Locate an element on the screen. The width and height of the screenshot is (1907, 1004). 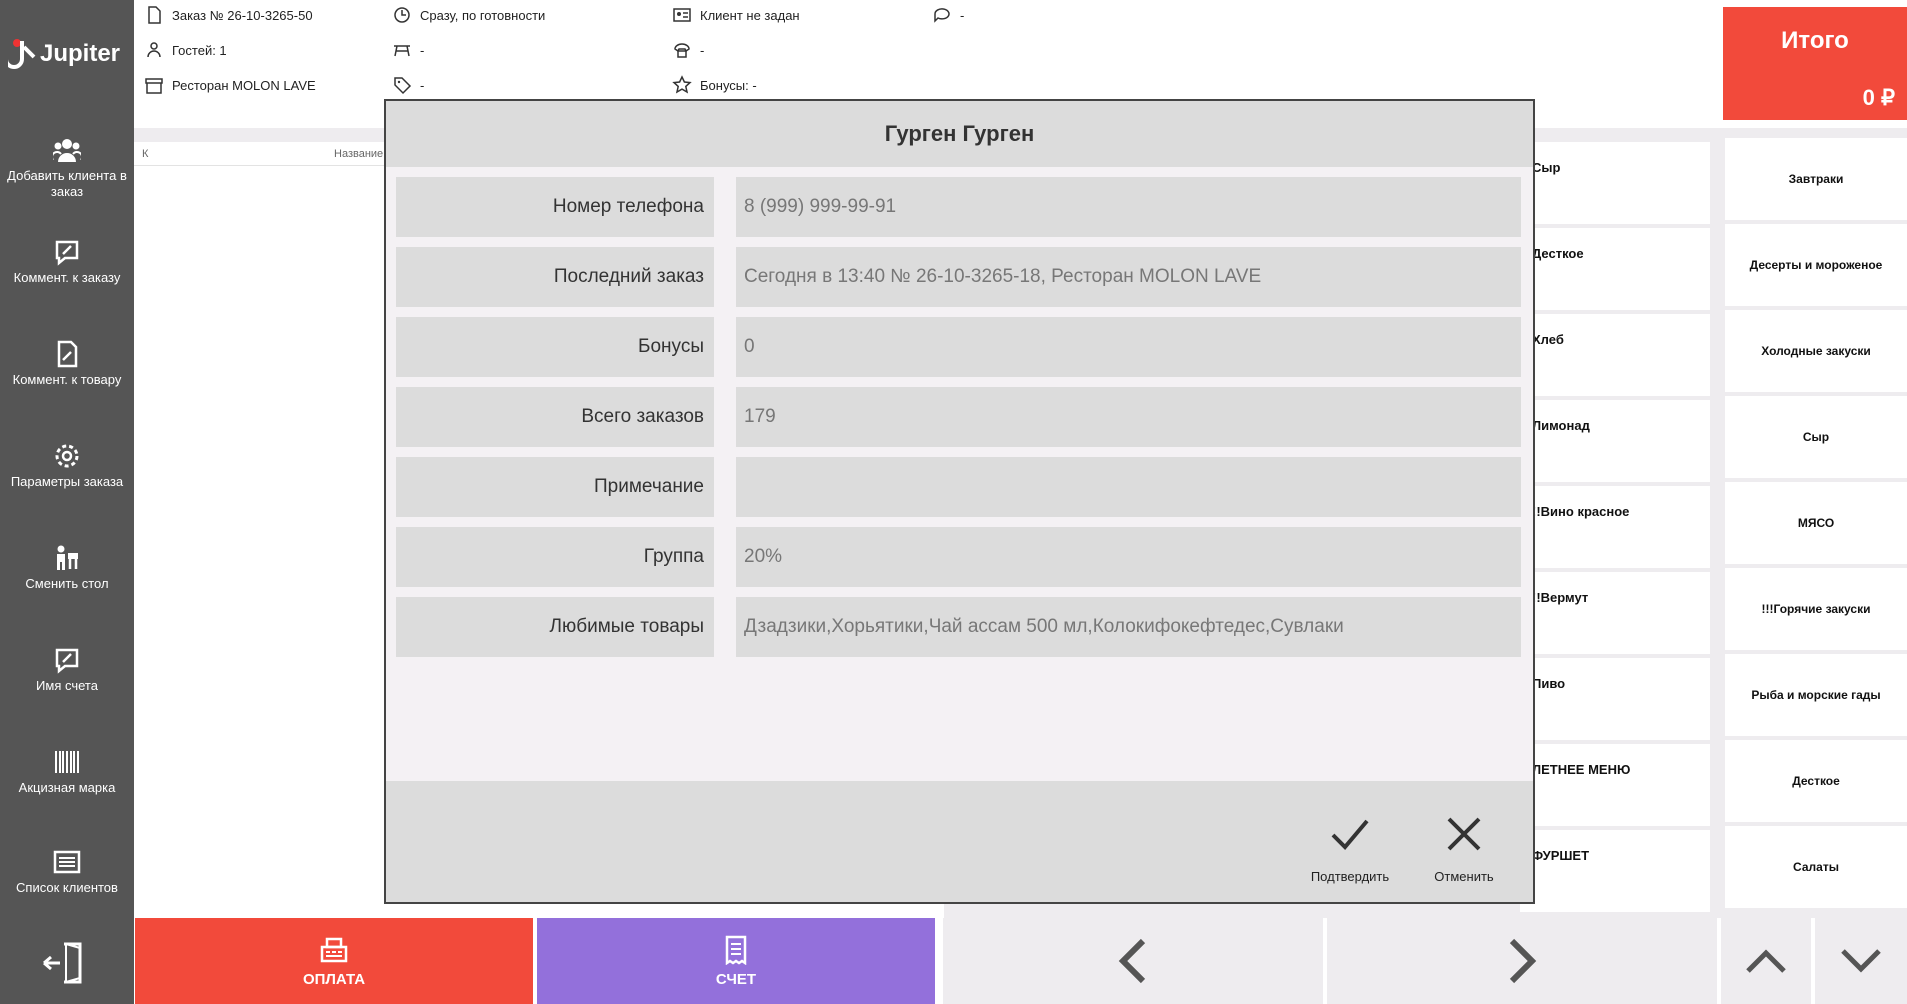
tag-info: - is located at coordinates (408, 85).